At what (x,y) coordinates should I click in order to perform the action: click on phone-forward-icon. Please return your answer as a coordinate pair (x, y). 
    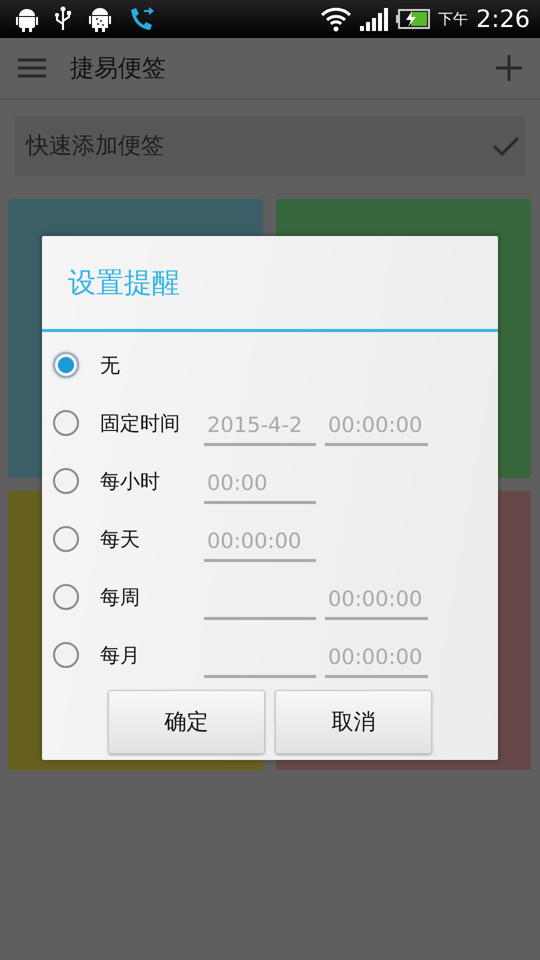
    Looking at the image, I should click on (142, 19).